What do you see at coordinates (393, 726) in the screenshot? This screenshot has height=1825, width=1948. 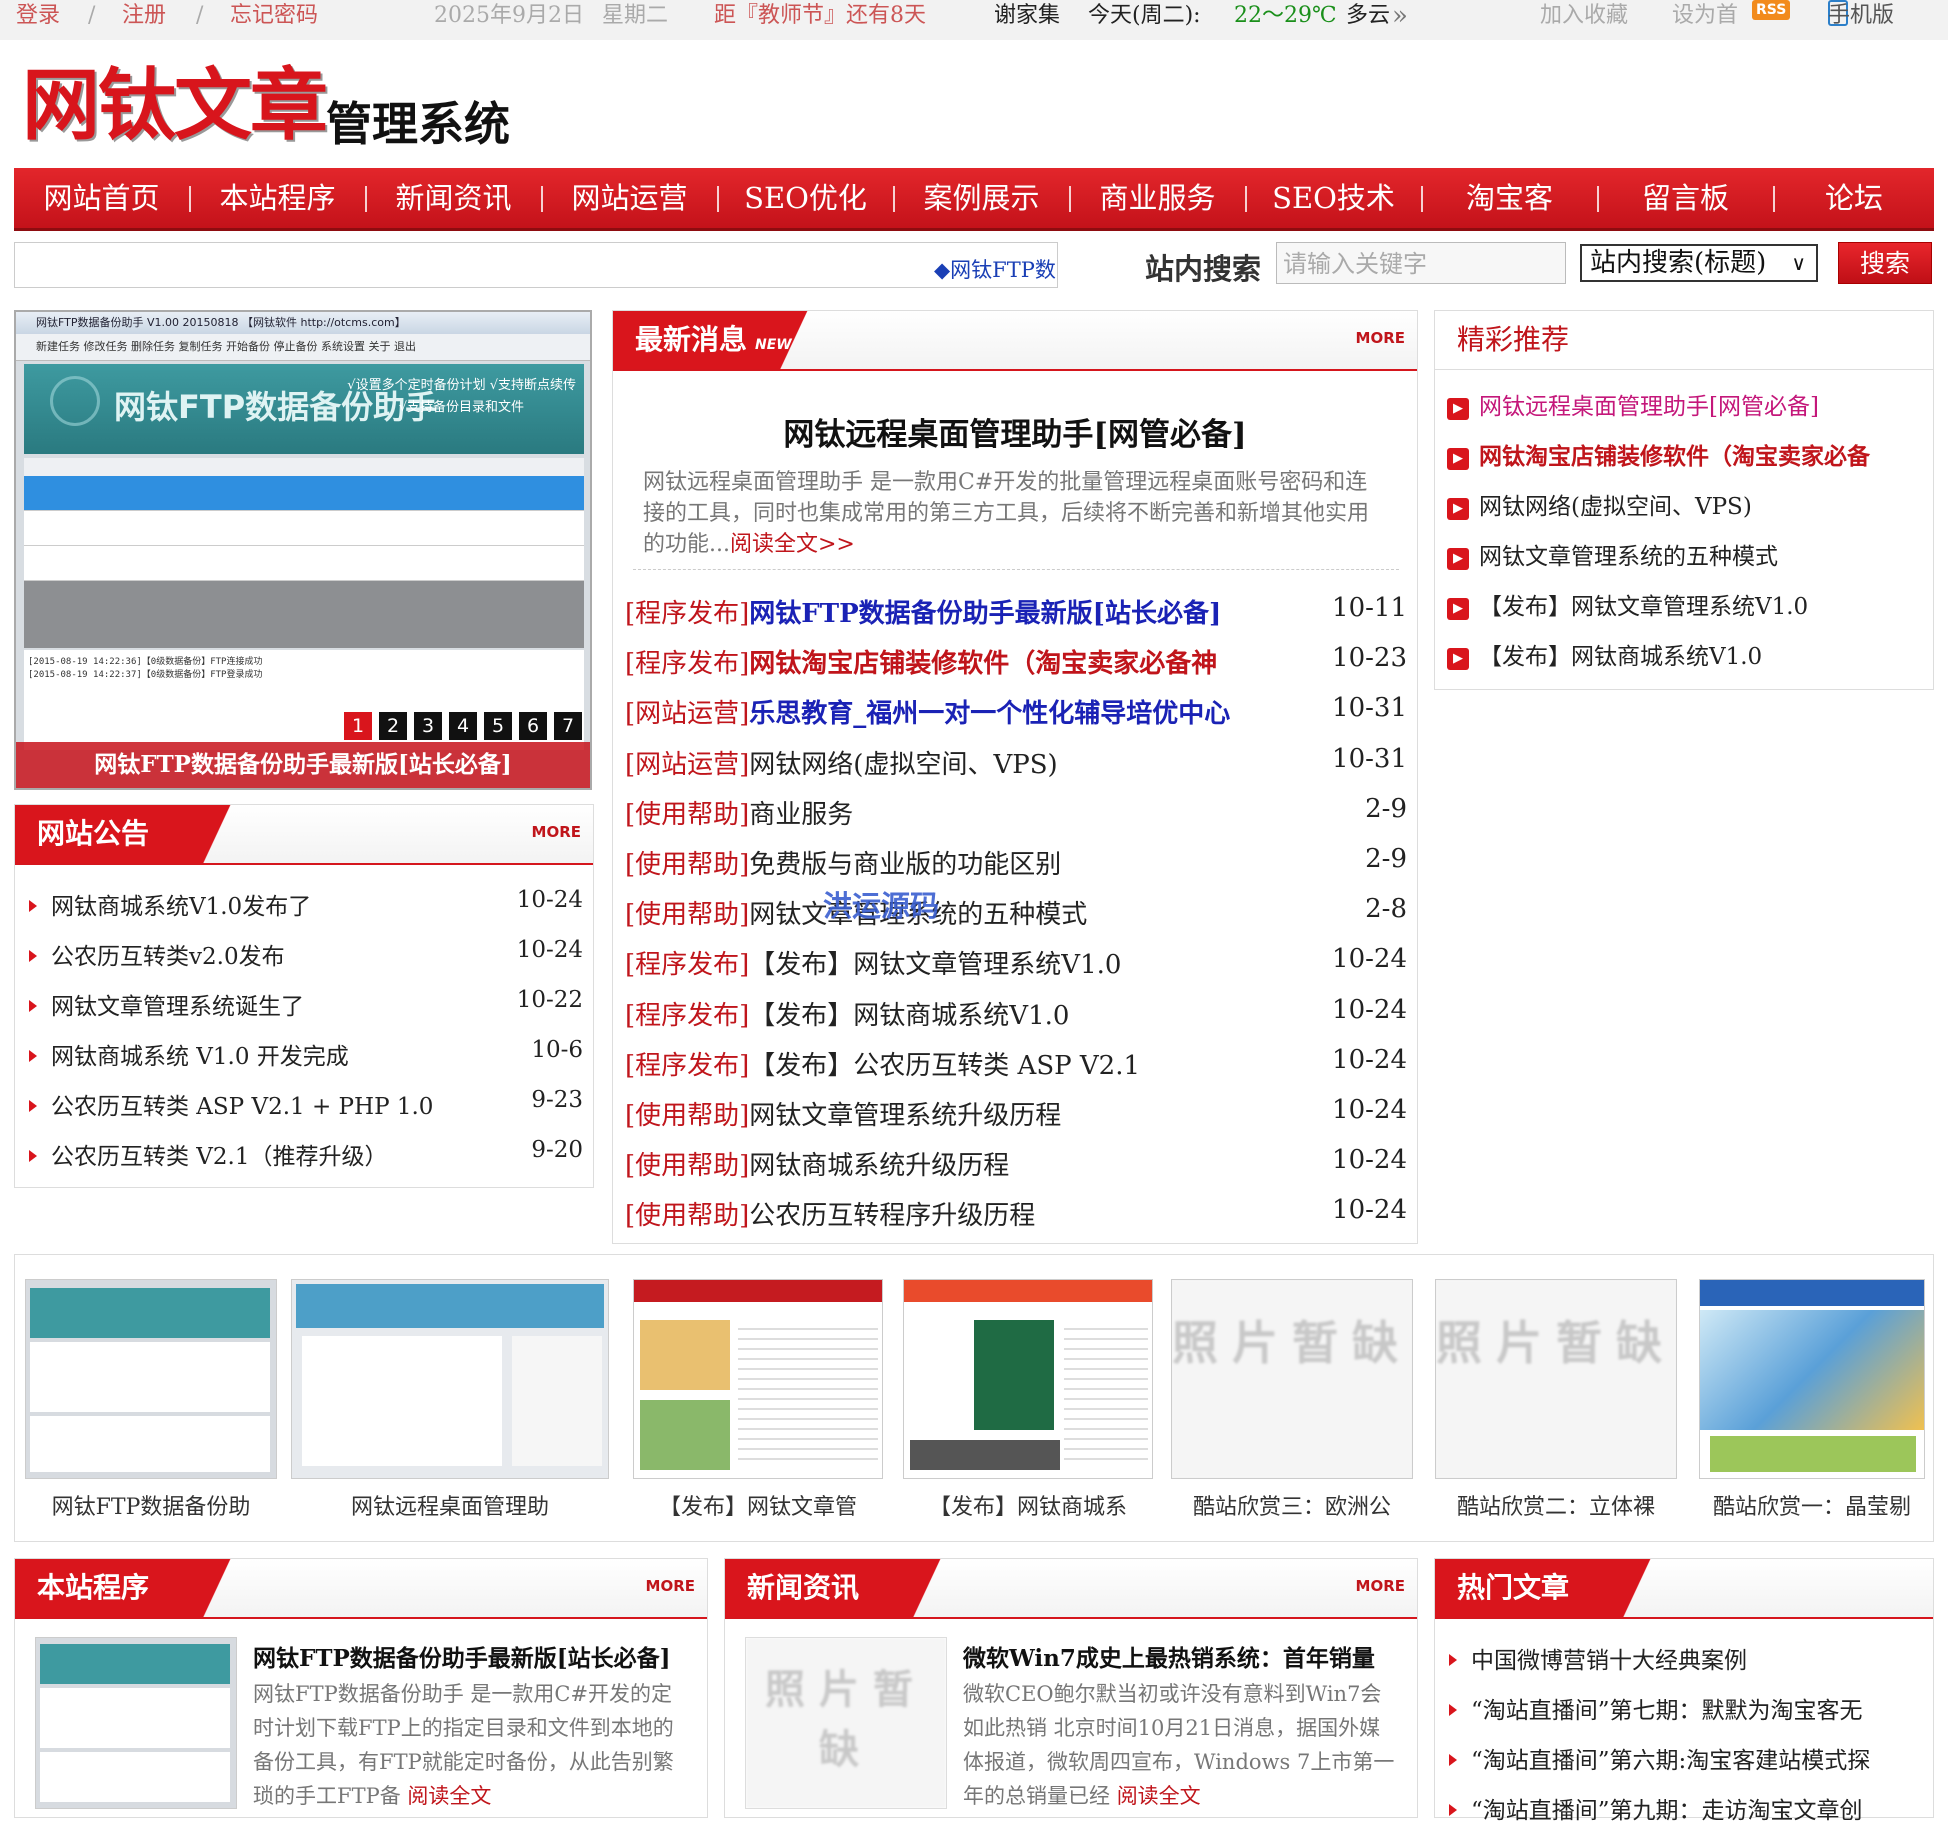 I see `slide-page-button: 2` at bounding box center [393, 726].